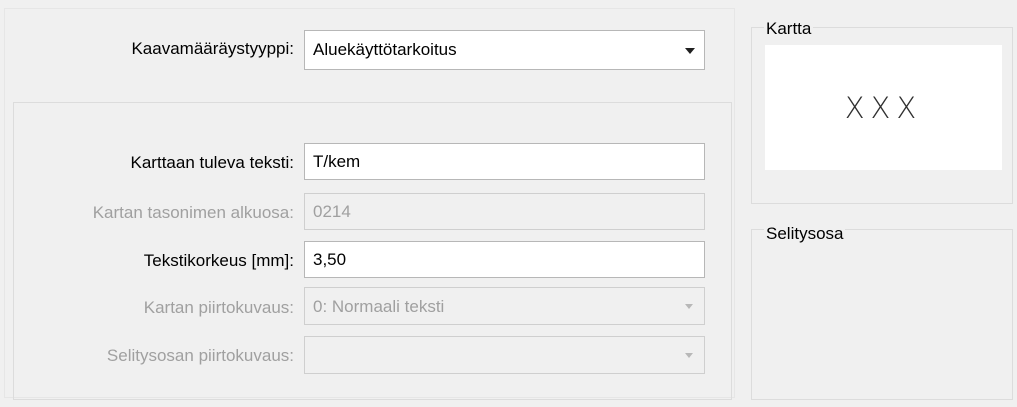 This screenshot has width=1017, height=407. What do you see at coordinates (193, 212) in the screenshot?
I see `layer-prefix-label: Kartan tasonimen alkuosa:` at bounding box center [193, 212].